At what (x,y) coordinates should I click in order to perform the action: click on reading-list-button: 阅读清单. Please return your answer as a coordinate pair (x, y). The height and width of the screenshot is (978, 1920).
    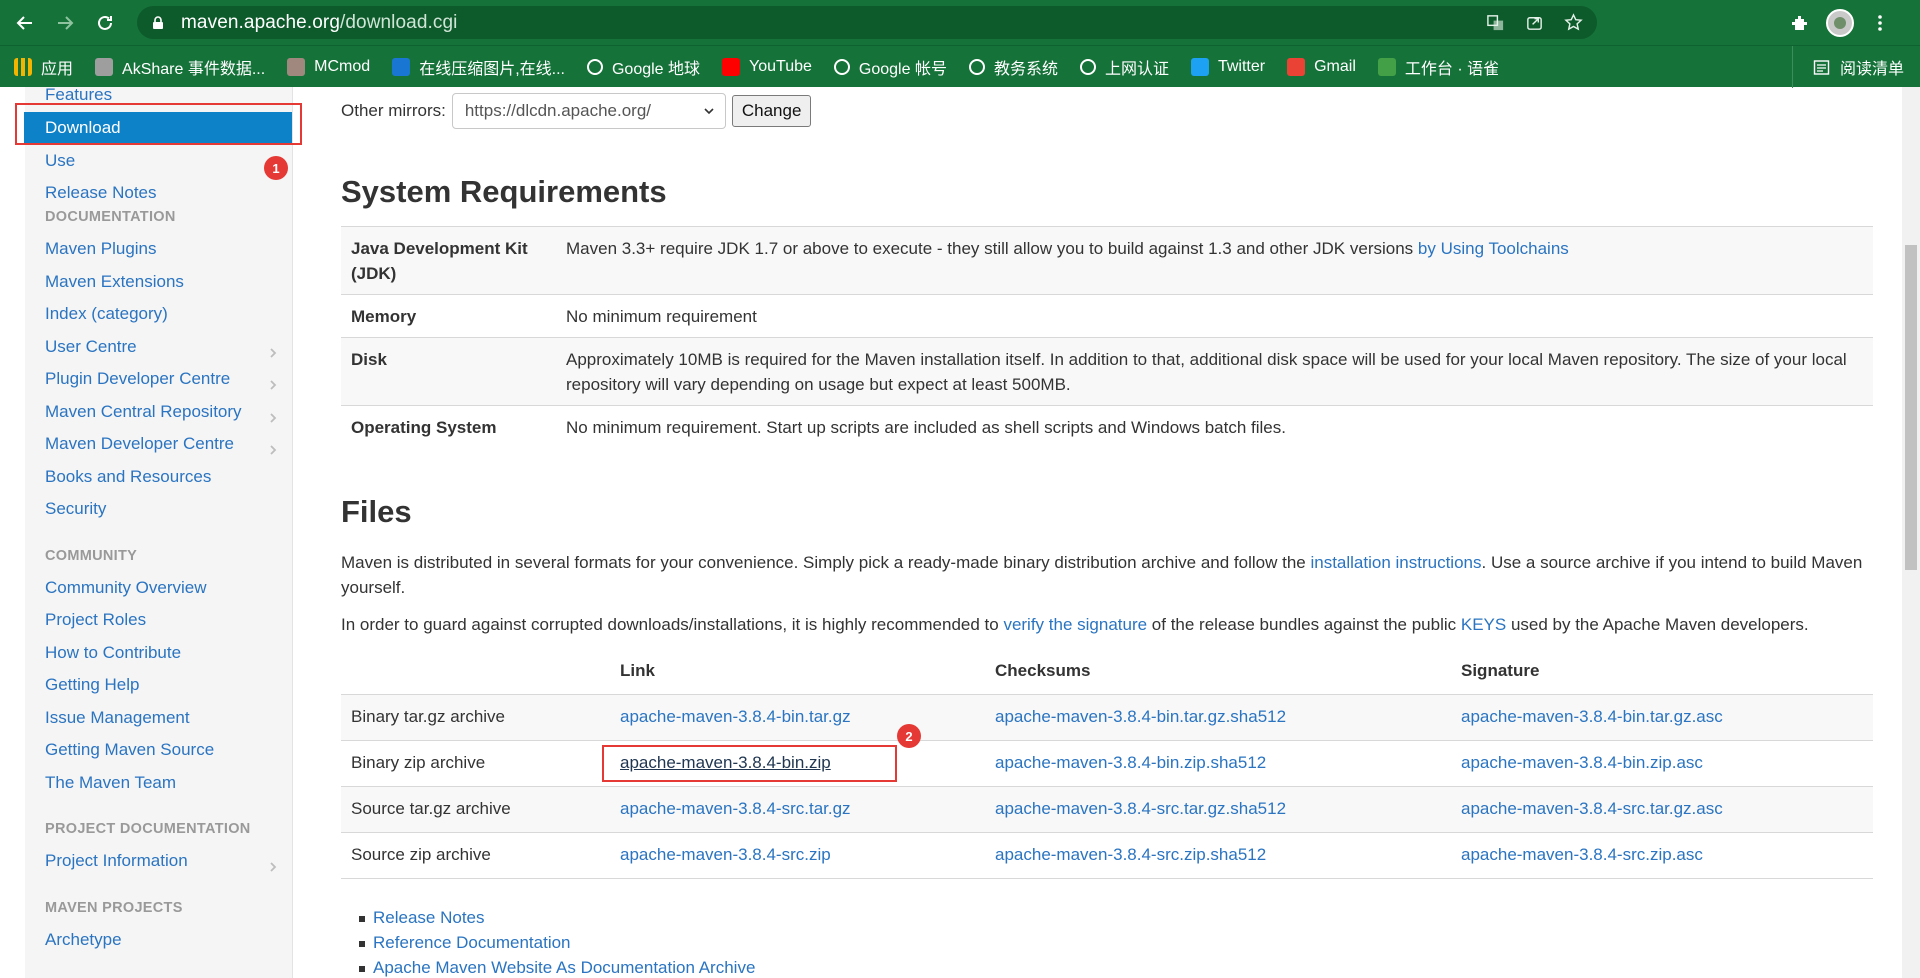
    Looking at the image, I should click on (1847, 67).